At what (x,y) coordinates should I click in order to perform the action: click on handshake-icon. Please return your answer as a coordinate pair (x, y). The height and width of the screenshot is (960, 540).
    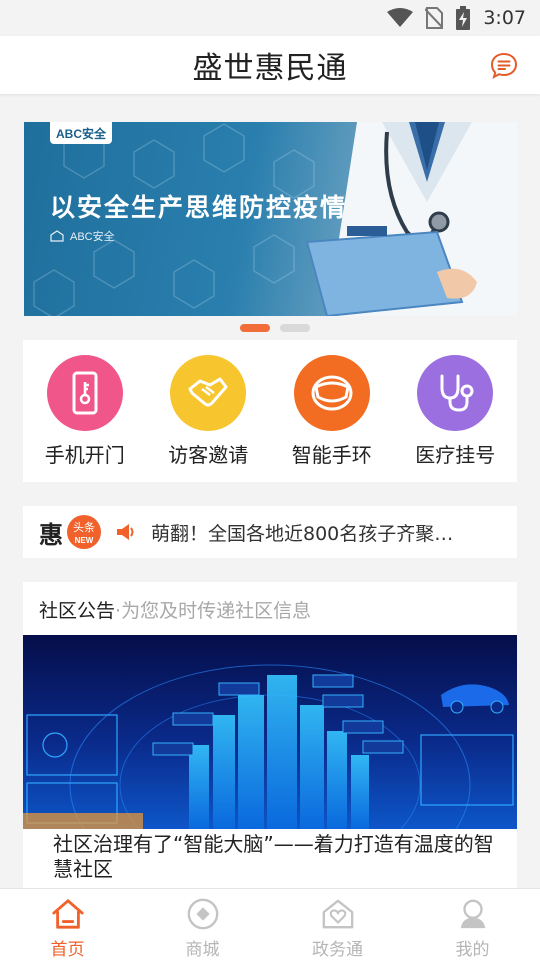
    Looking at the image, I should click on (208, 392).